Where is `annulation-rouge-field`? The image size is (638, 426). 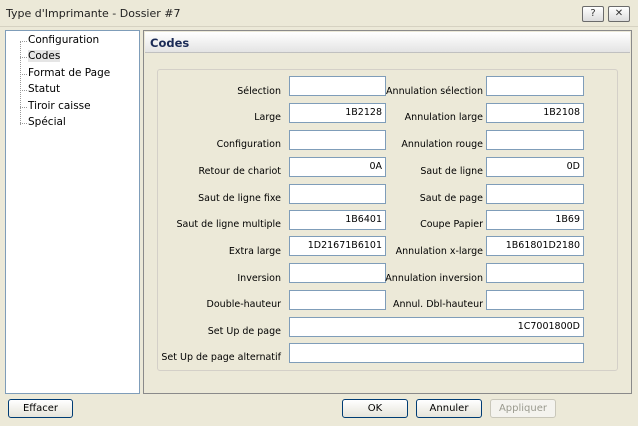
annulation-rouge-field is located at coordinates (535, 140).